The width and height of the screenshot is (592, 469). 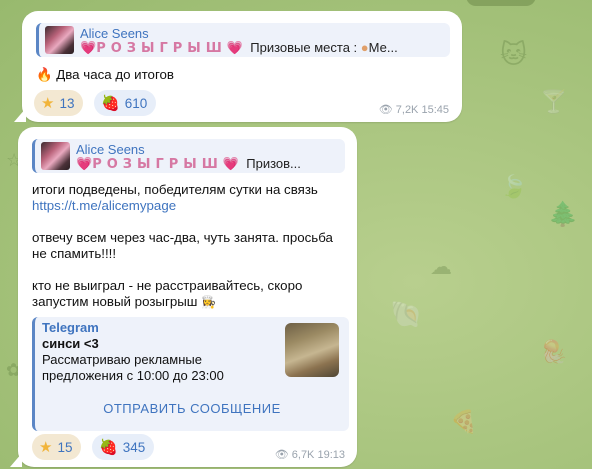 I want to click on cloud-doodle-icon: ☁, so click(x=441, y=267).